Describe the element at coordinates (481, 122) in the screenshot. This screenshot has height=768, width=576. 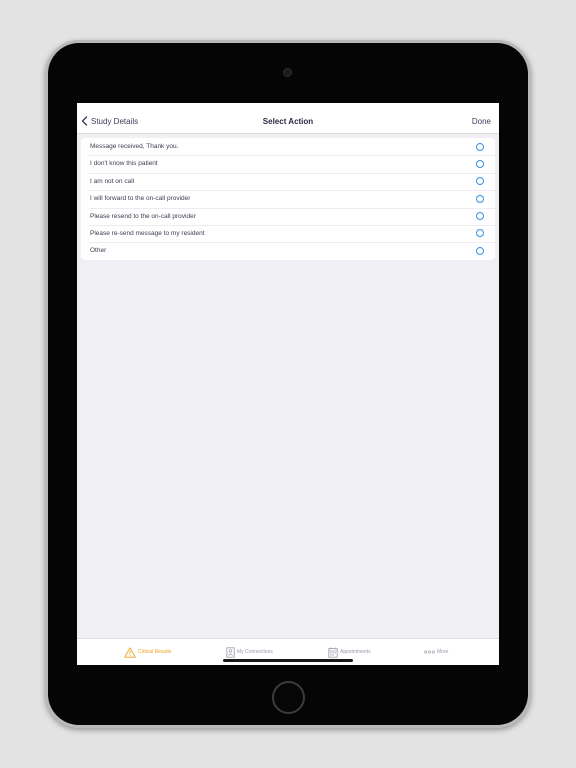
I see `done-button: Done` at that location.